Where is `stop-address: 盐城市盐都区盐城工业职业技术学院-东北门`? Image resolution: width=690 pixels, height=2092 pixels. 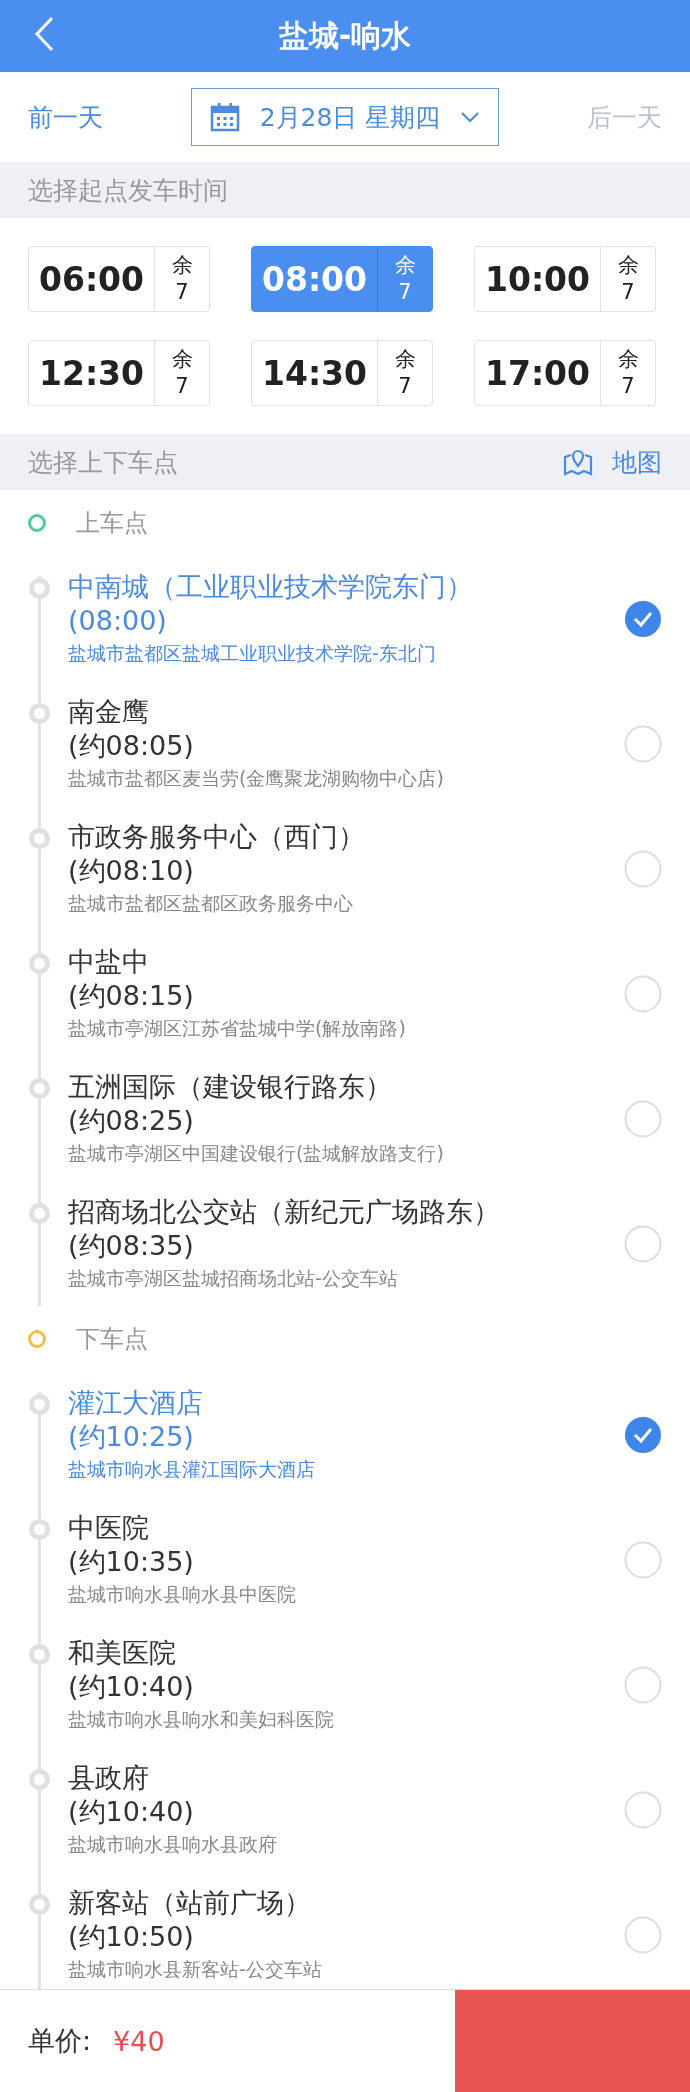
stop-address: 盐城市盐都区盐城工业职业技术学院-东北门 is located at coordinates (252, 654).